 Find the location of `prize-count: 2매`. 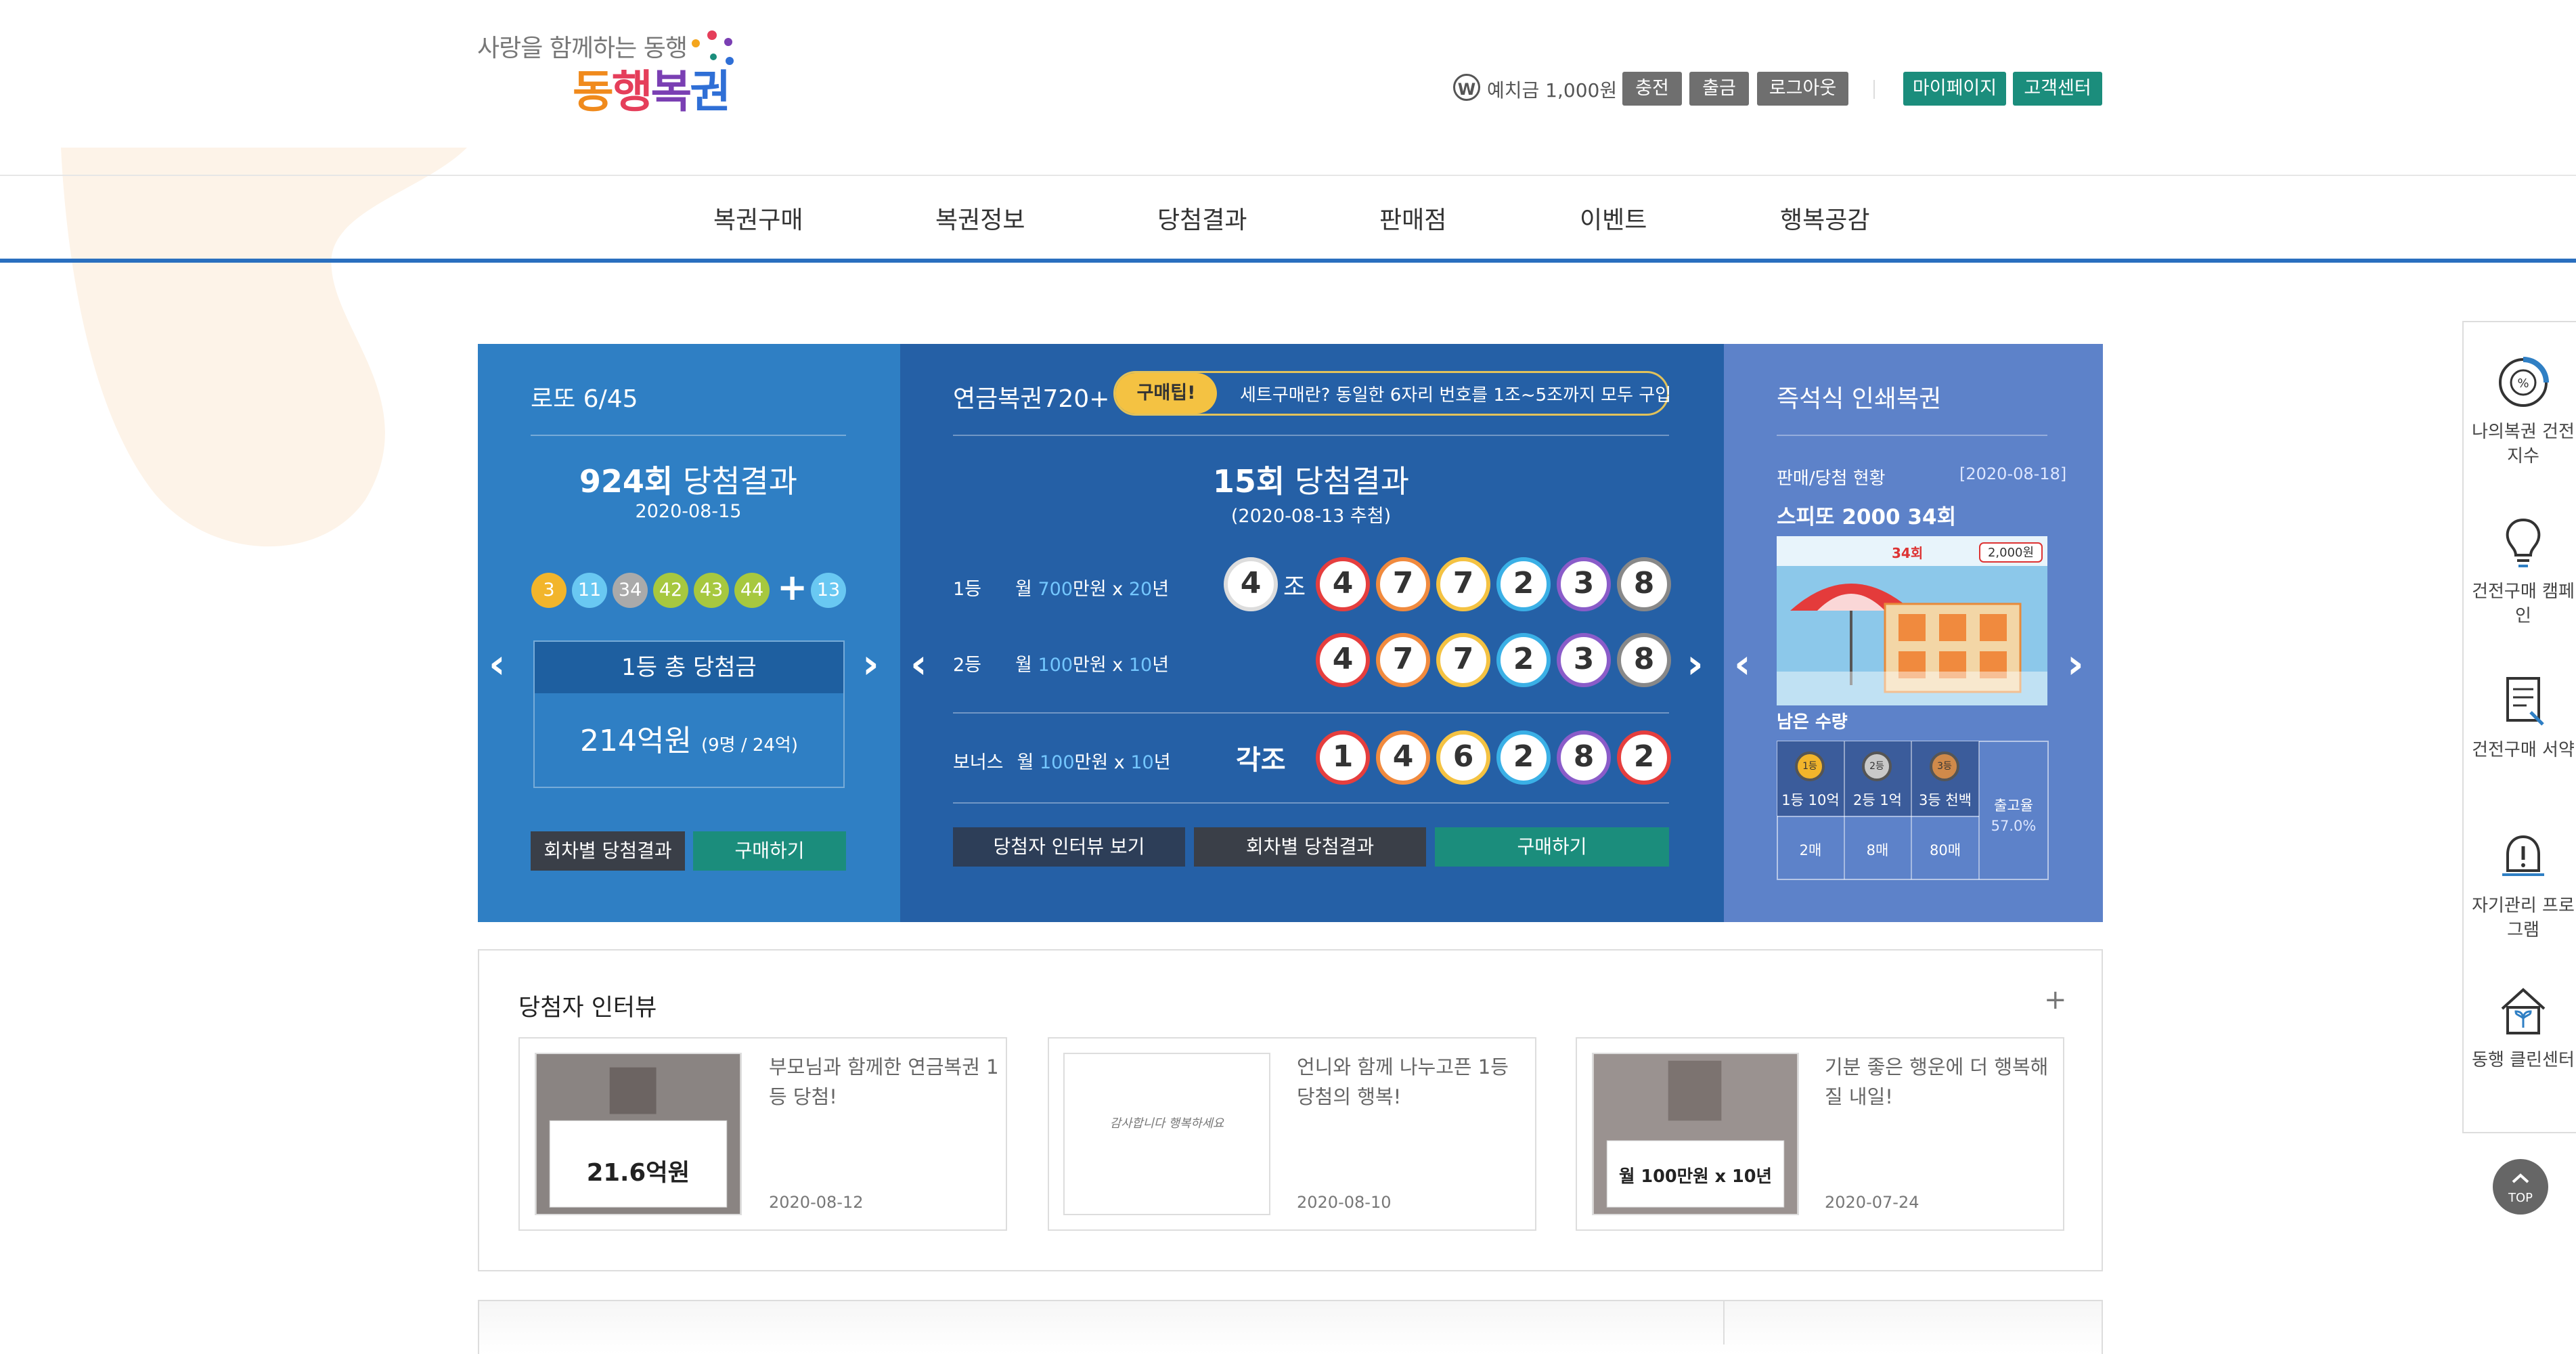

prize-count: 2매 is located at coordinates (1810, 850).